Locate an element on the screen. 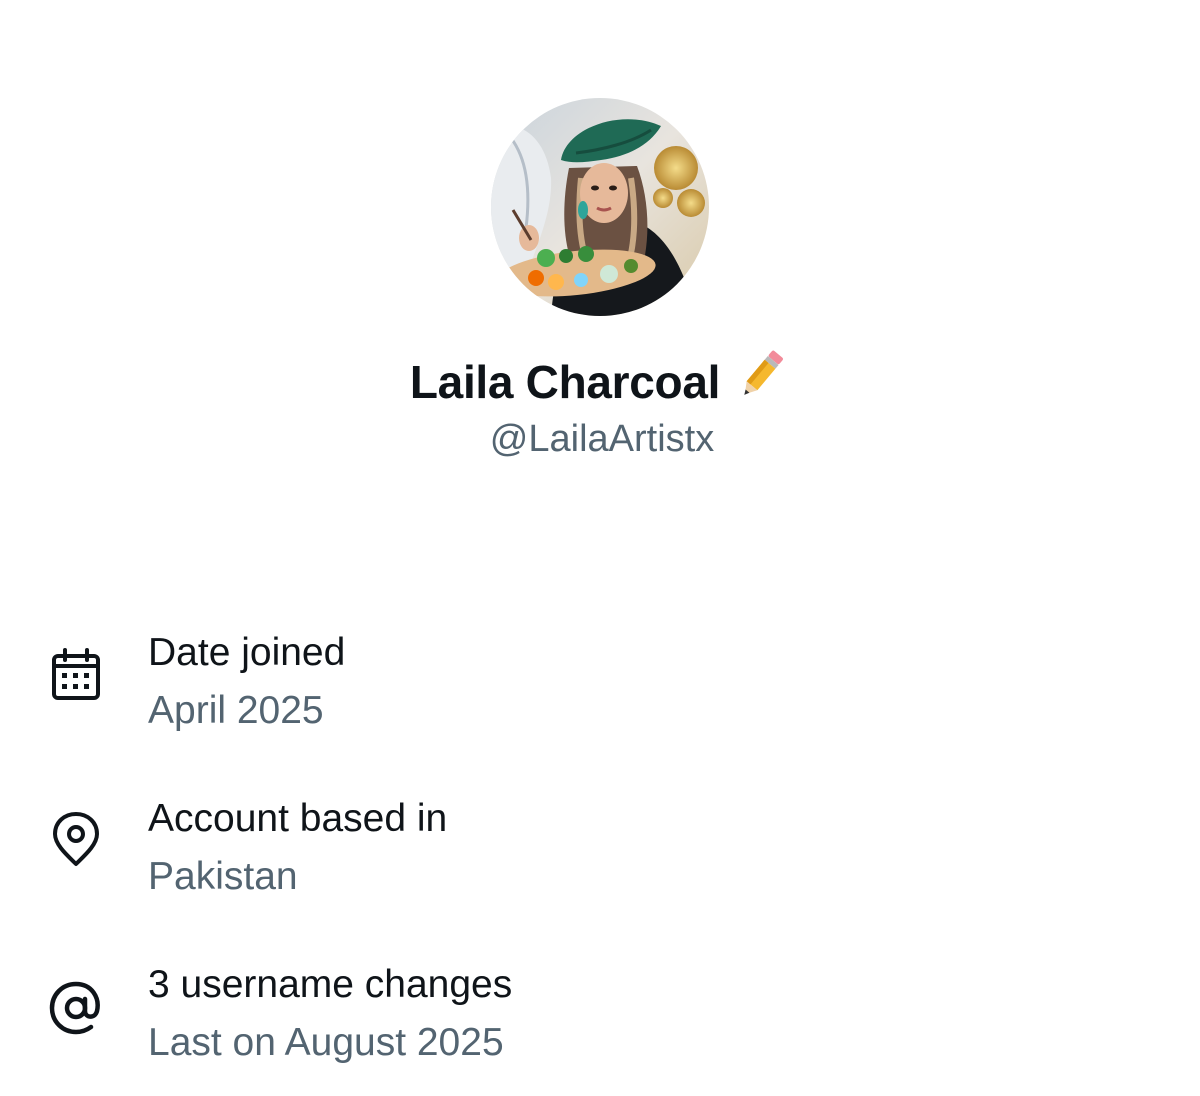 This screenshot has width=1200, height=1096. avatar-image is located at coordinates (600, 207).